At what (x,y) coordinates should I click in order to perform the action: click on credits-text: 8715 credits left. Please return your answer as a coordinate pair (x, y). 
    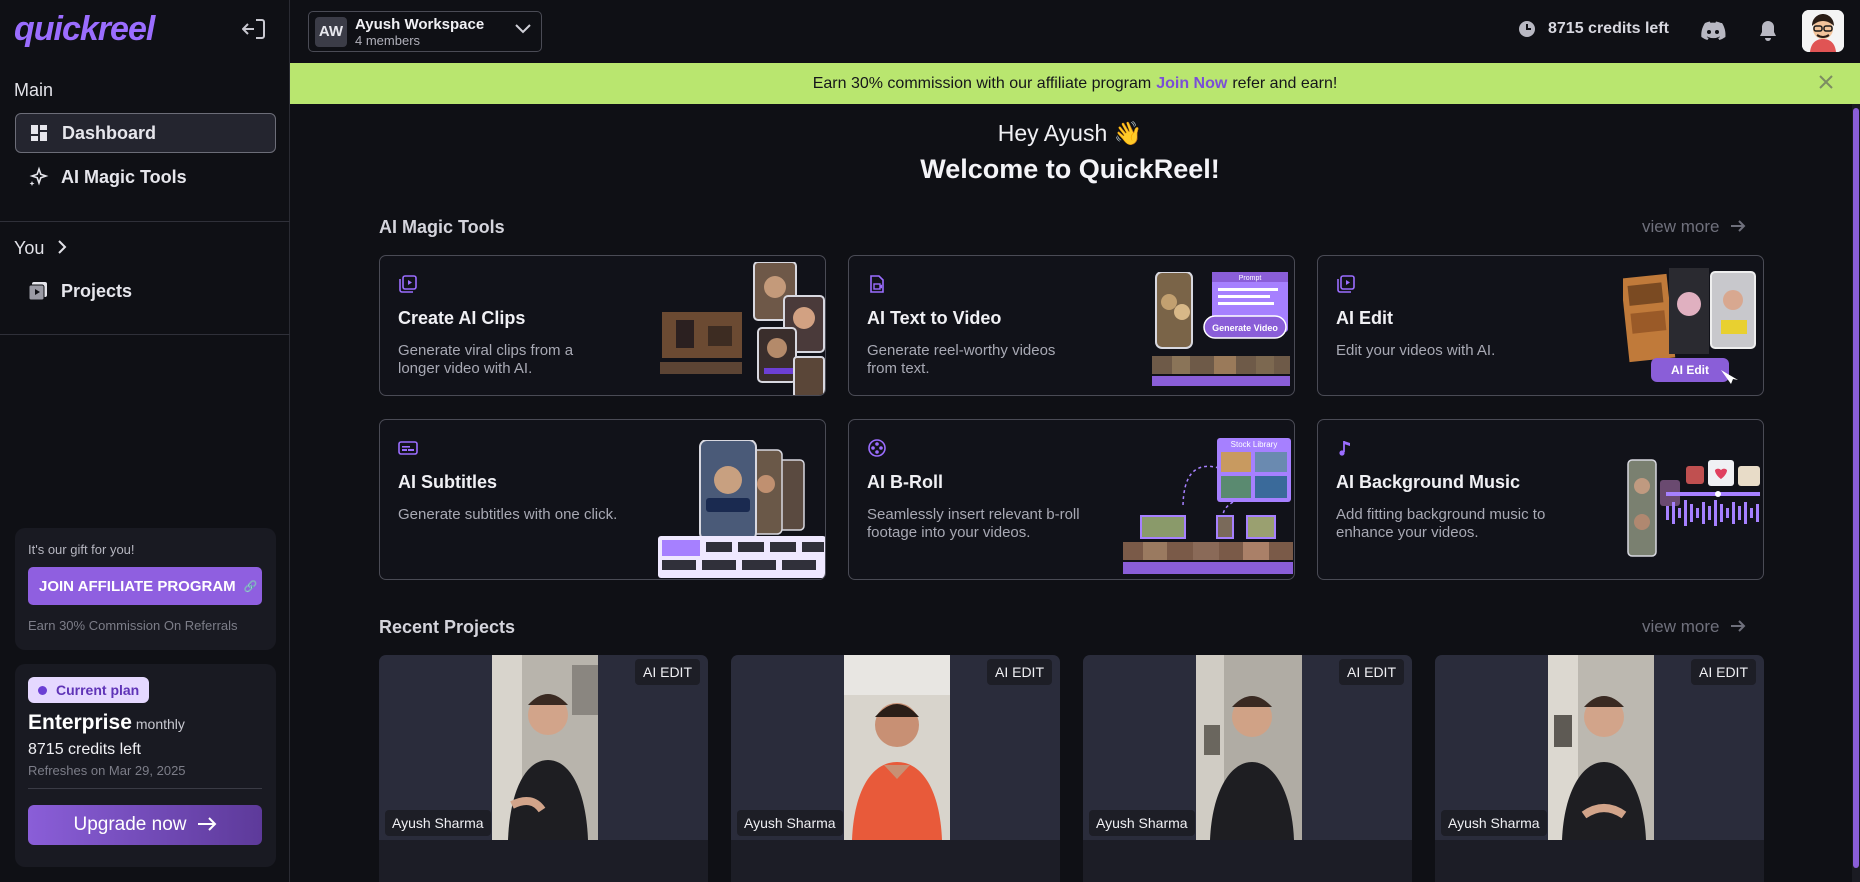
    Looking at the image, I should click on (1608, 28).